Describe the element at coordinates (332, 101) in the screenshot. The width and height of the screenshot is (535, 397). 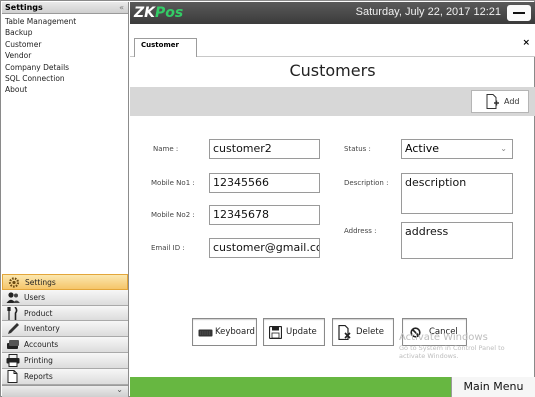
I see `toolbar: Add` at that location.